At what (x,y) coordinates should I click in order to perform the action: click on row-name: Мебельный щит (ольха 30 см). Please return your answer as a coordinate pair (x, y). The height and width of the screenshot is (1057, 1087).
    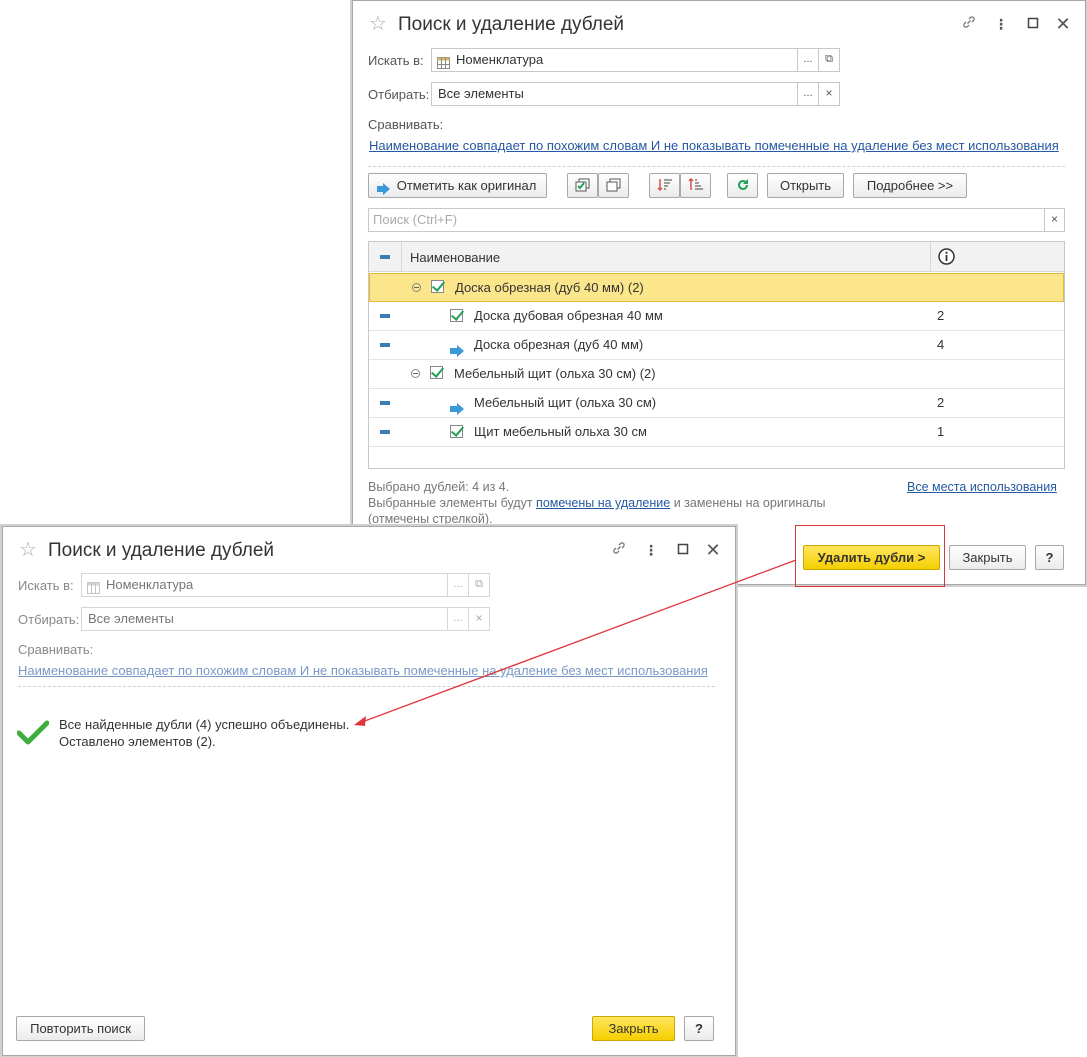
    Looking at the image, I should click on (565, 402).